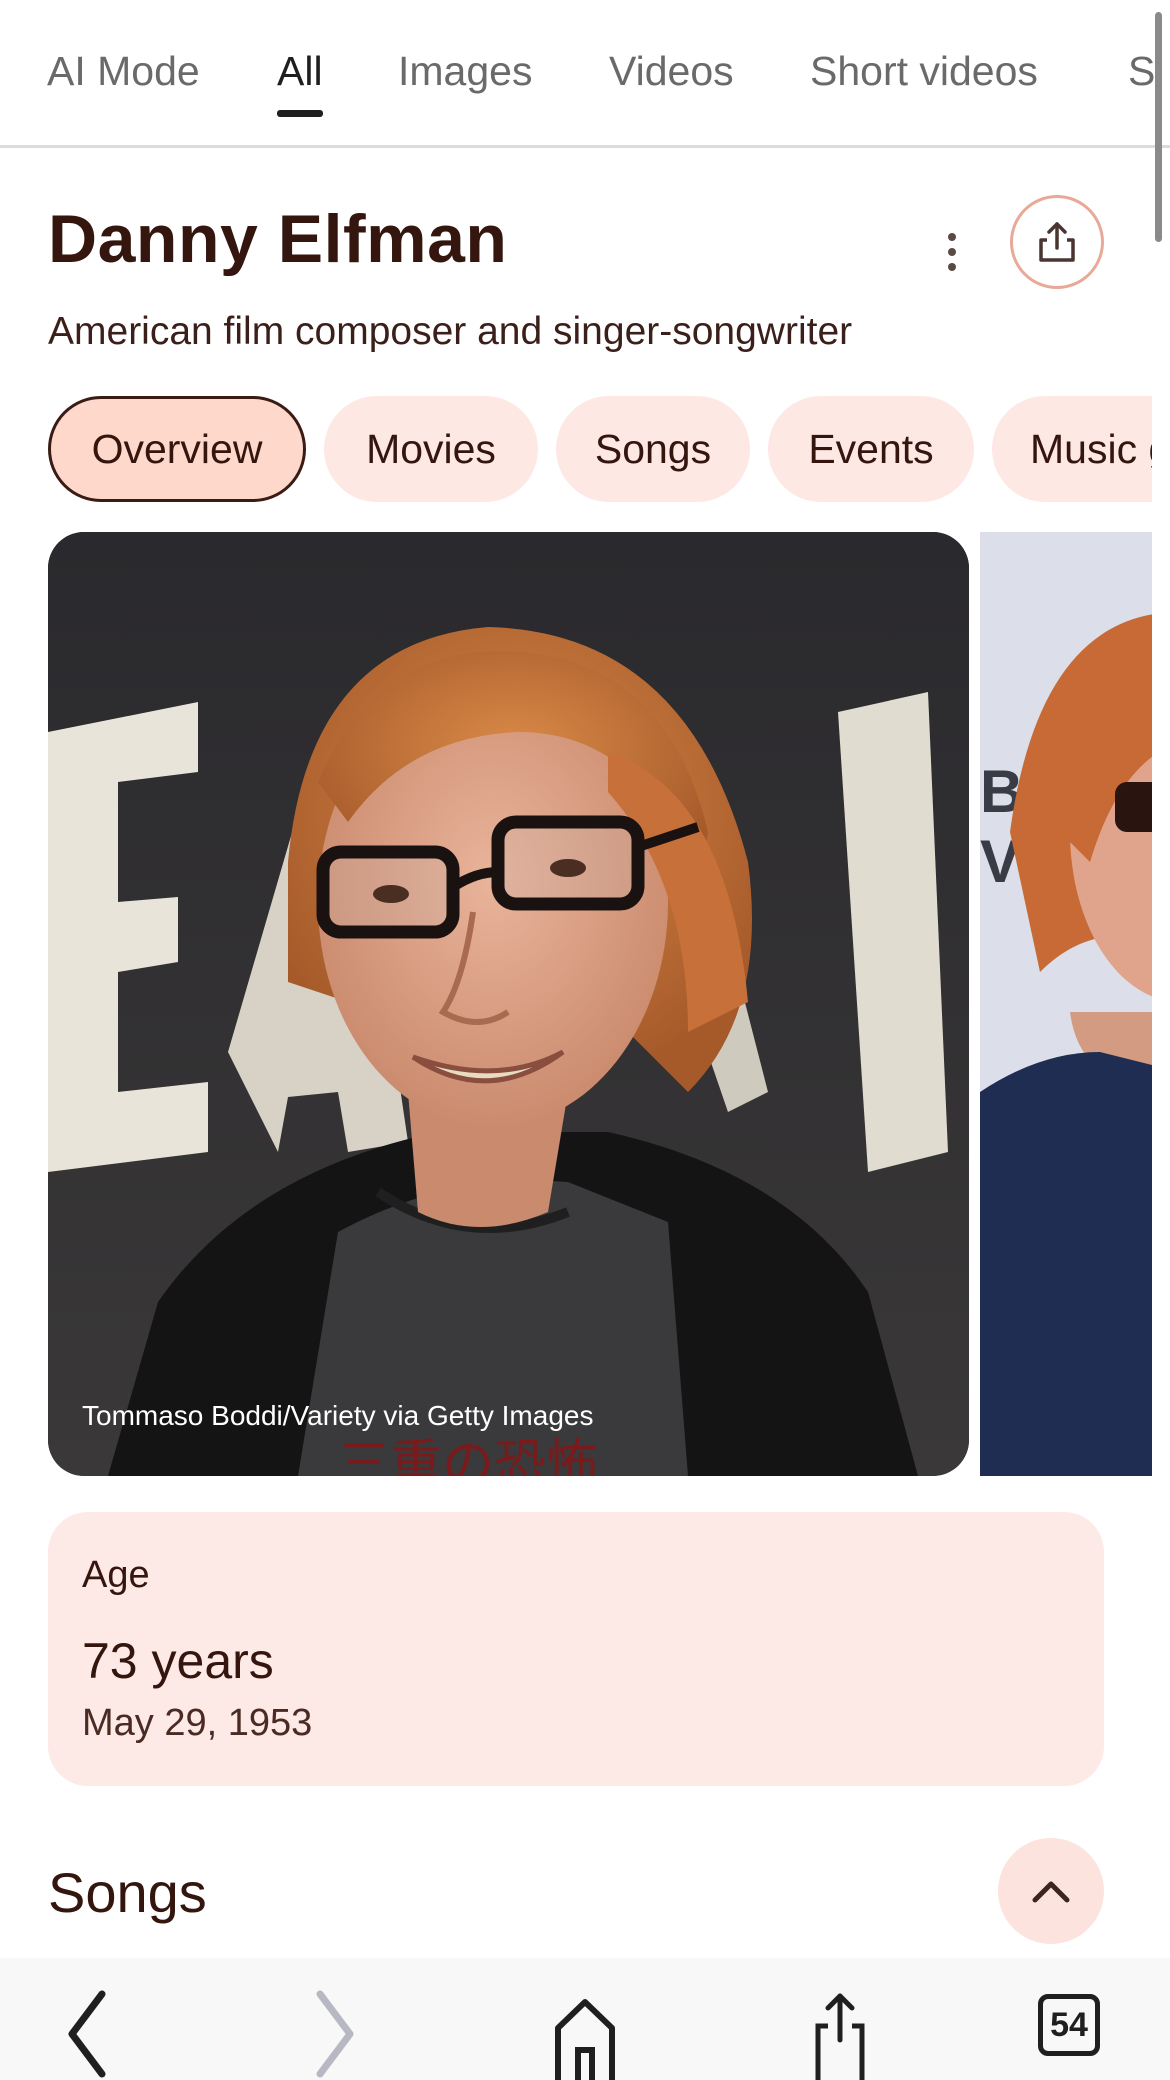 Image resolution: width=1170 pixels, height=2080 pixels. I want to click on scrollbar, so click(1158, 127).